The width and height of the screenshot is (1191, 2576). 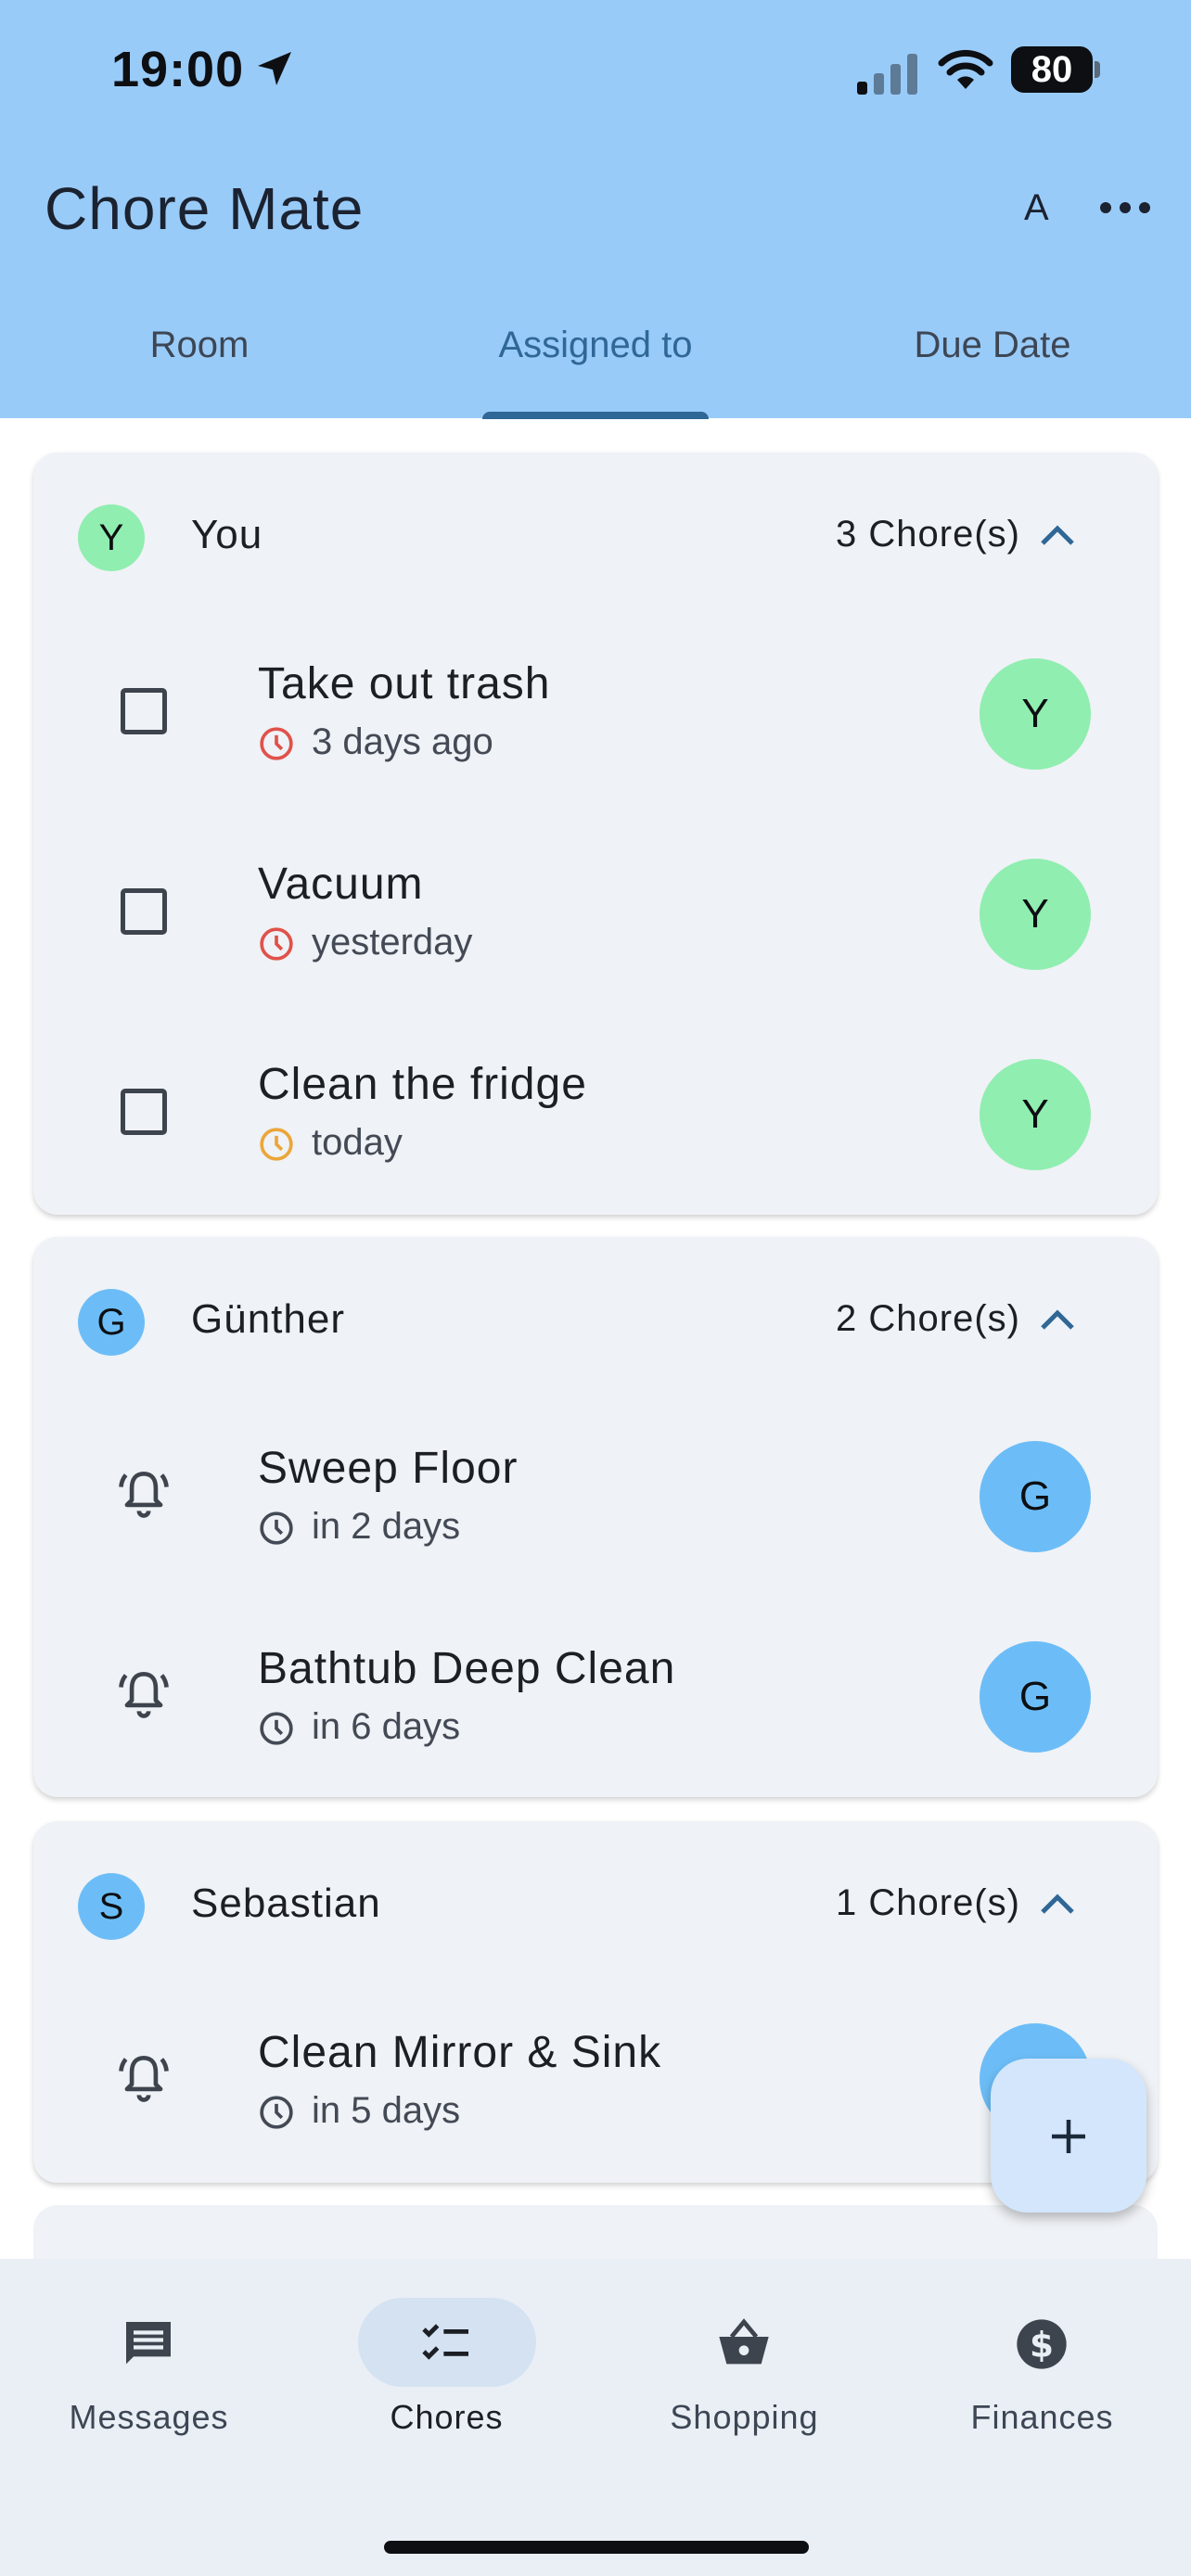 I want to click on tab-assigned-to: Assigned to, so click(x=595, y=345).